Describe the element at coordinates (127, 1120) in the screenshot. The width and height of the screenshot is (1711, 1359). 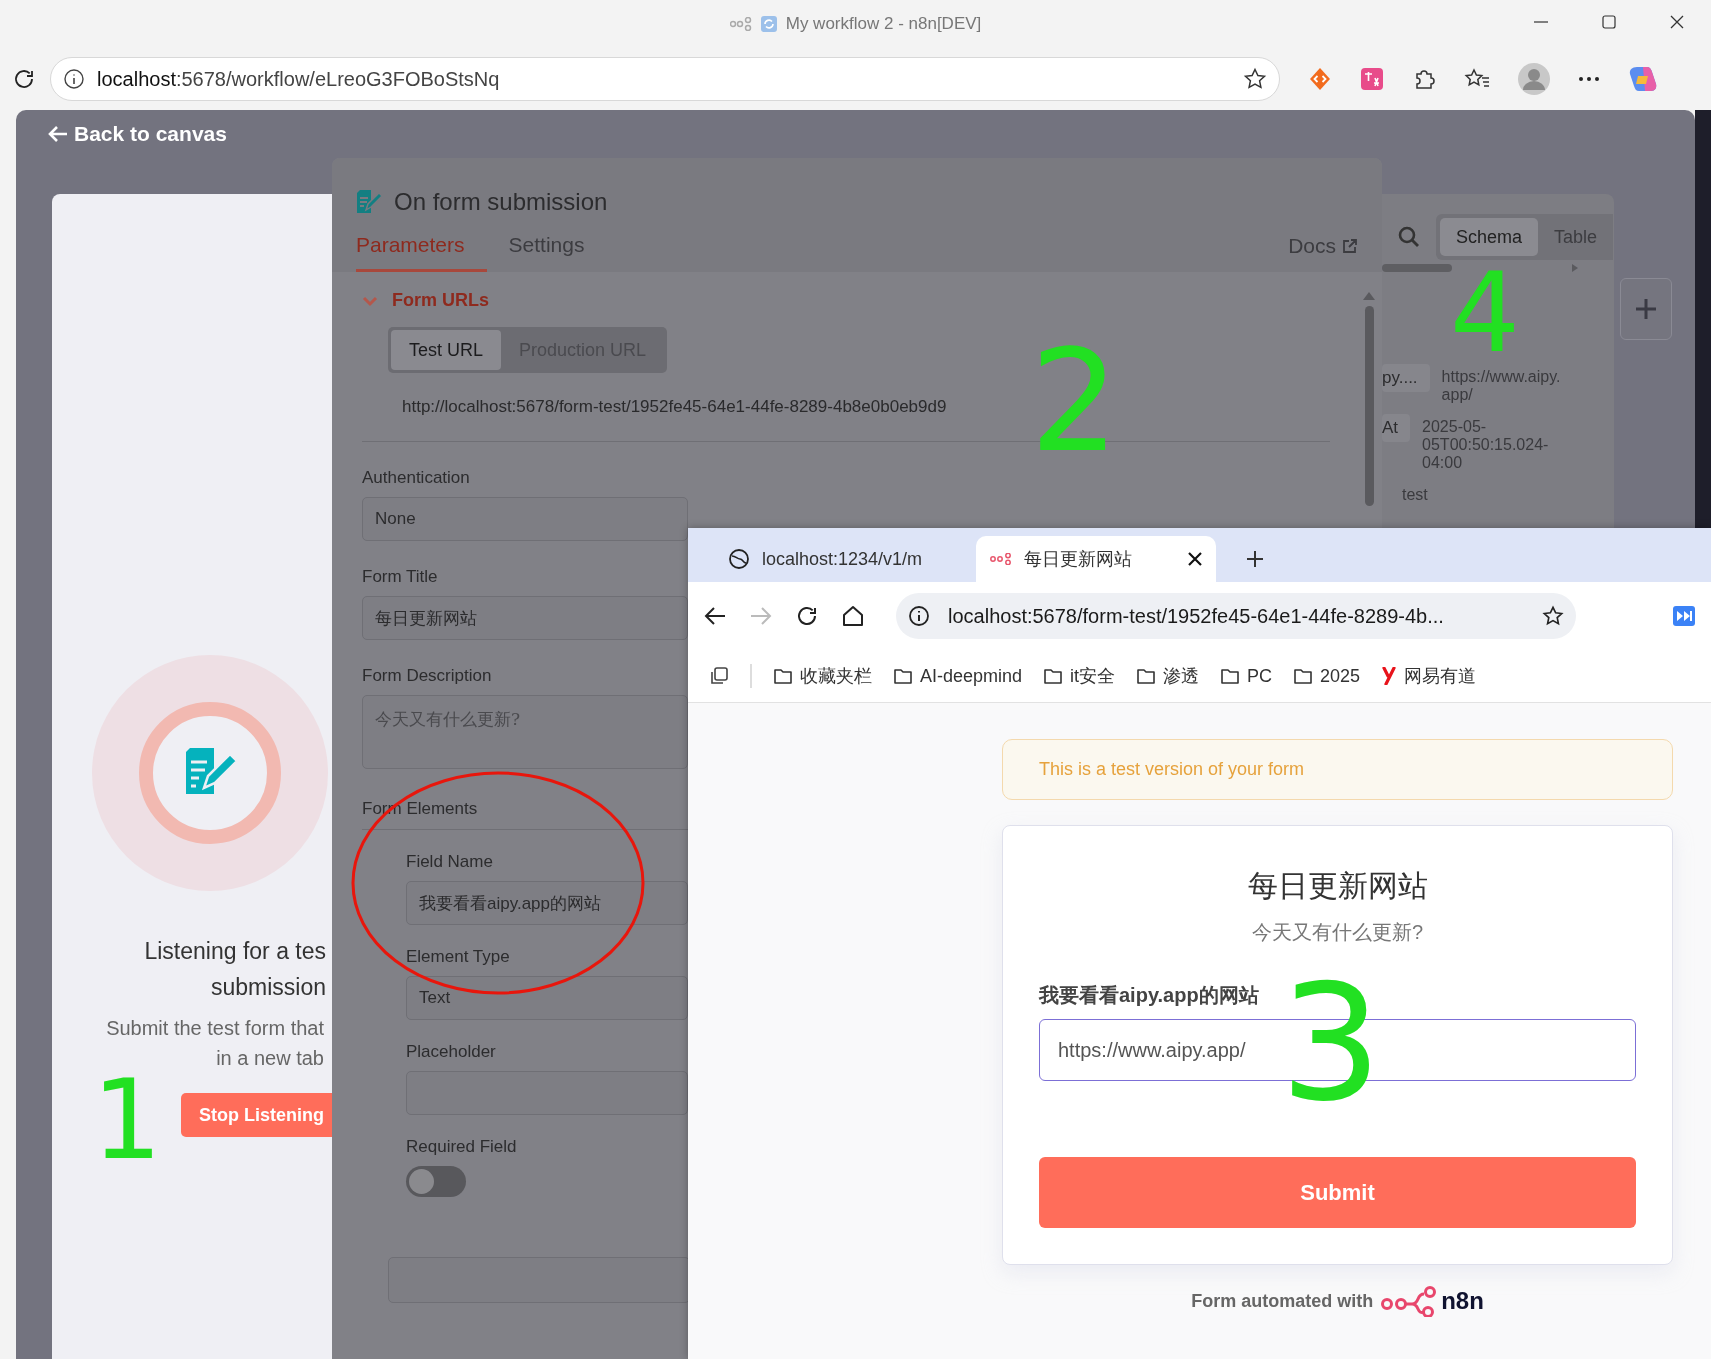
I see `handwritten-number: 1` at that location.